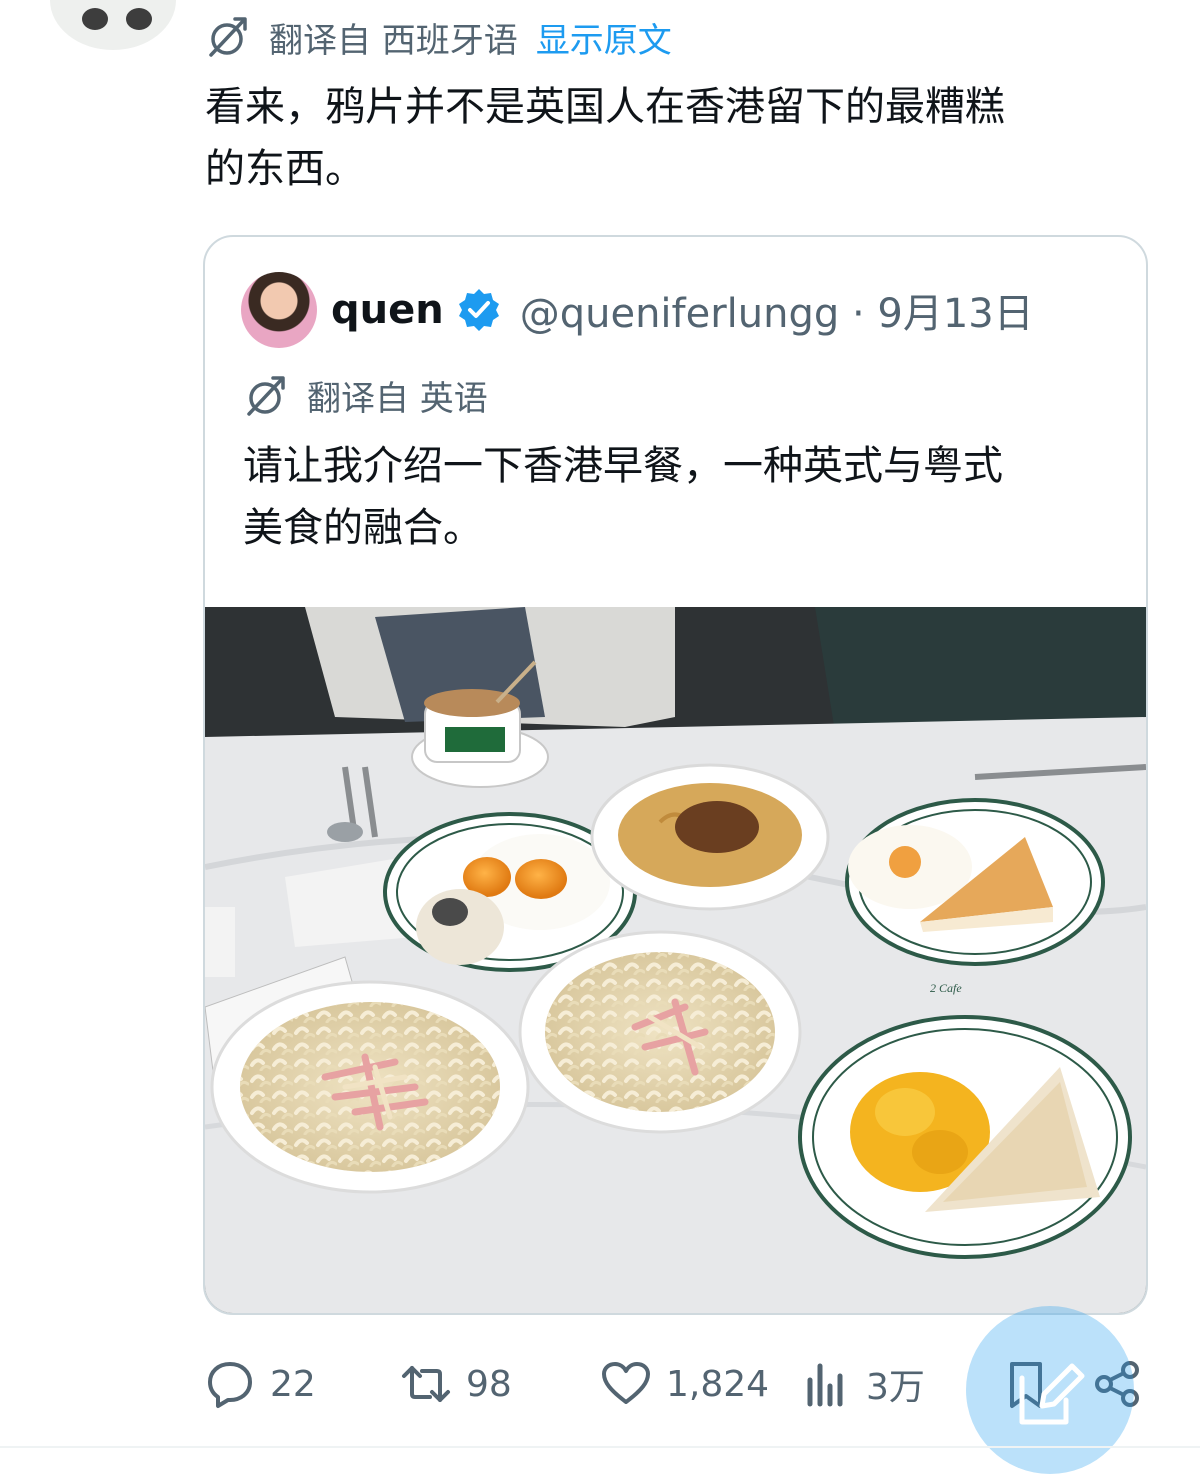 Image resolution: width=1200 pixels, height=1474 pixels. I want to click on like-button: 1,824, so click(684, 1384).